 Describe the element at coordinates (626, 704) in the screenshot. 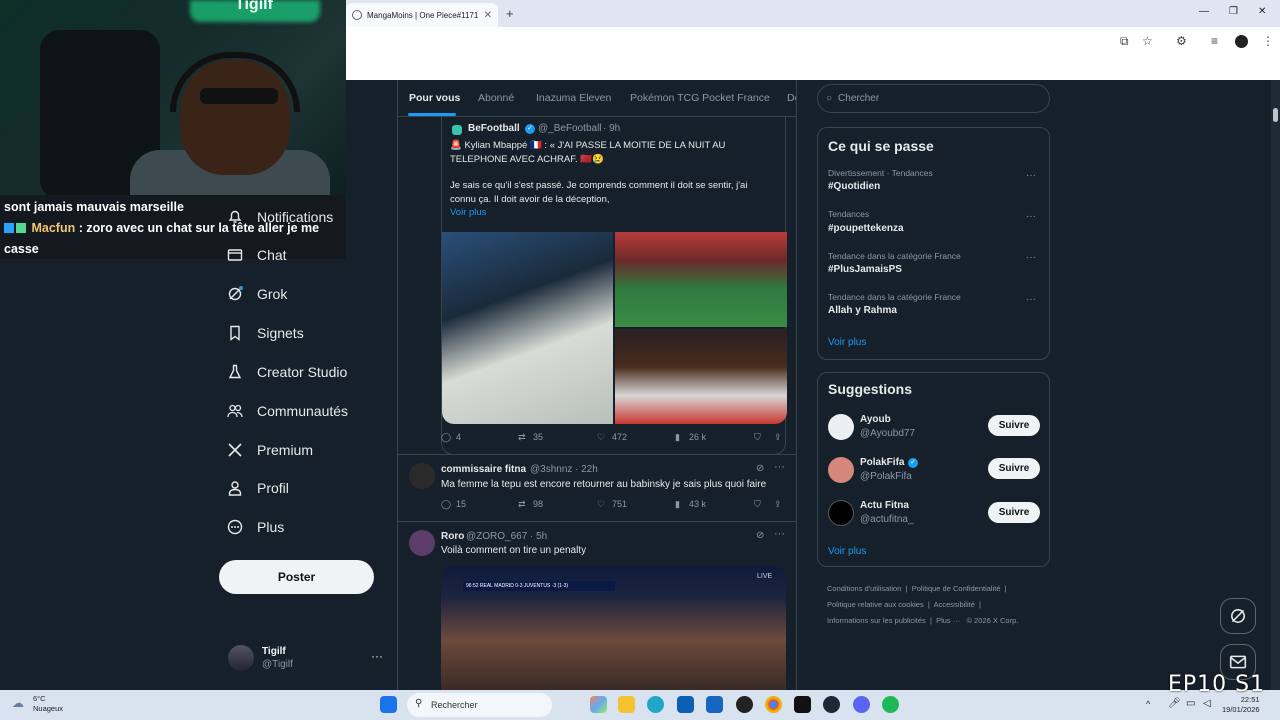

I see `file-explorer-icon` at that location.